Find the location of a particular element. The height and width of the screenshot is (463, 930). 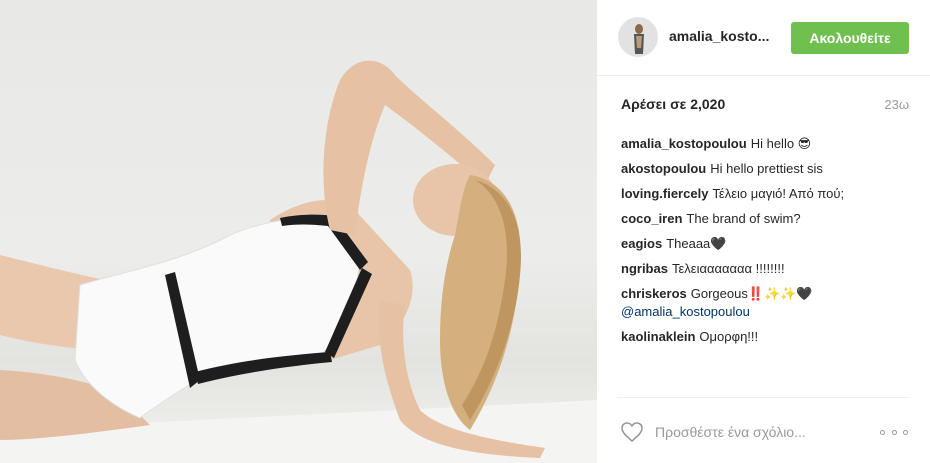

comment-item: loving.fiercely Τέλειο μαγιό! Από πού; is located at coordinates (768, 194).